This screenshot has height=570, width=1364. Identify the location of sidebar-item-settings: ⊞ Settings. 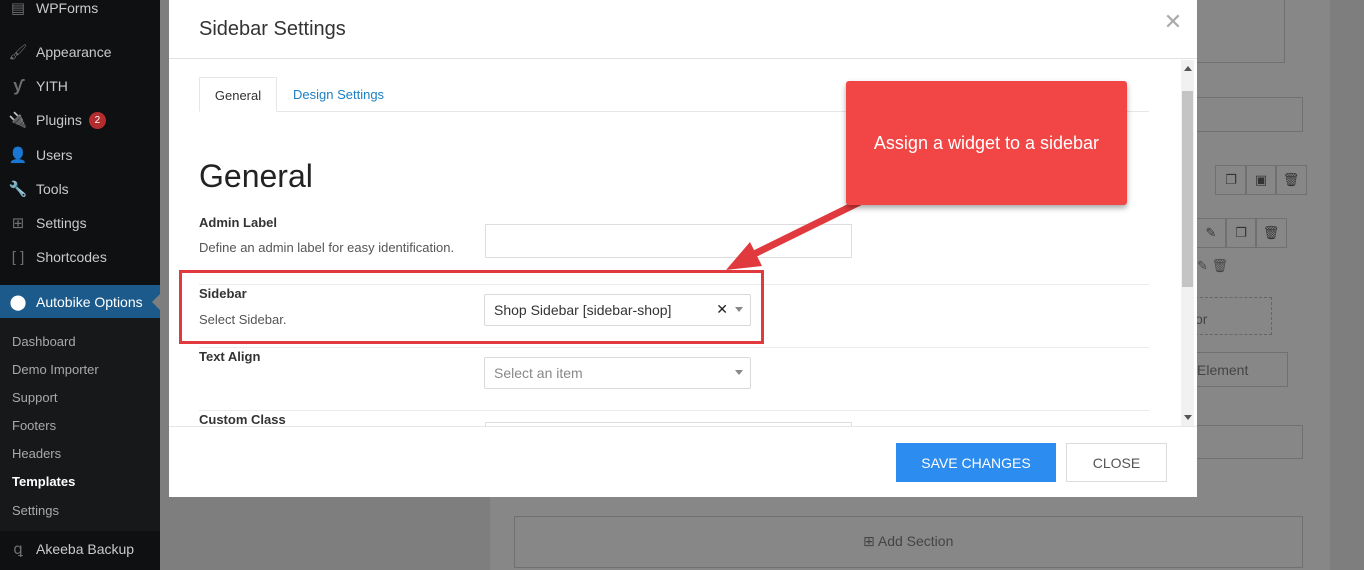
(80, 223).